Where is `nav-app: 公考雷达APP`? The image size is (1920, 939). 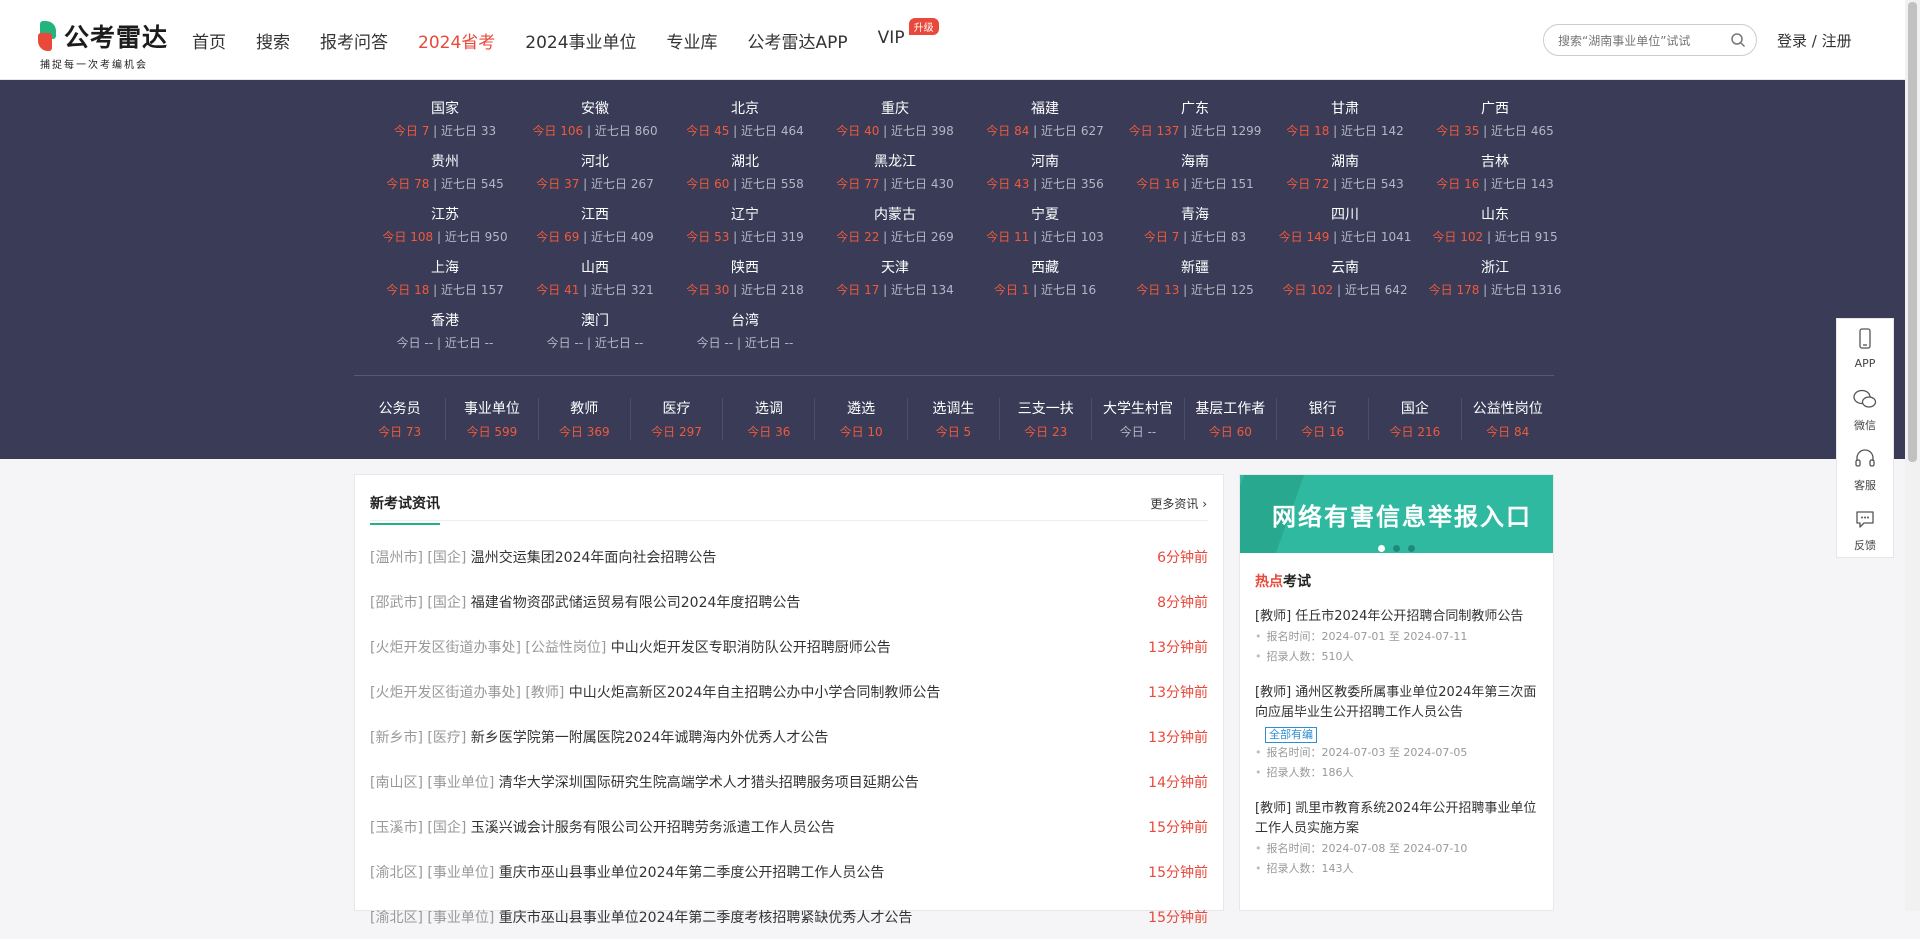 nav-app: 公考雷达APP is located at coordinates (798, 40).